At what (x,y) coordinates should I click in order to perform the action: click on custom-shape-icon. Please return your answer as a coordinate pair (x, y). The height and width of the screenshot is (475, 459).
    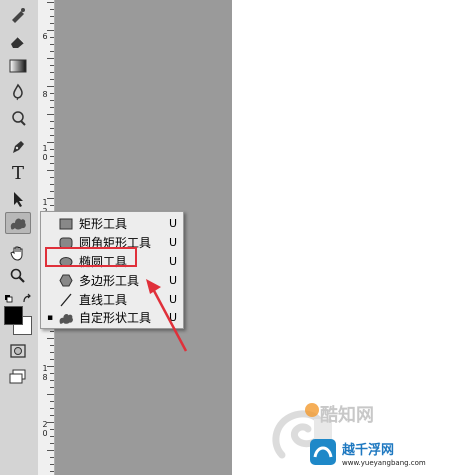
    Looking at the image, I should click on (66, 318).